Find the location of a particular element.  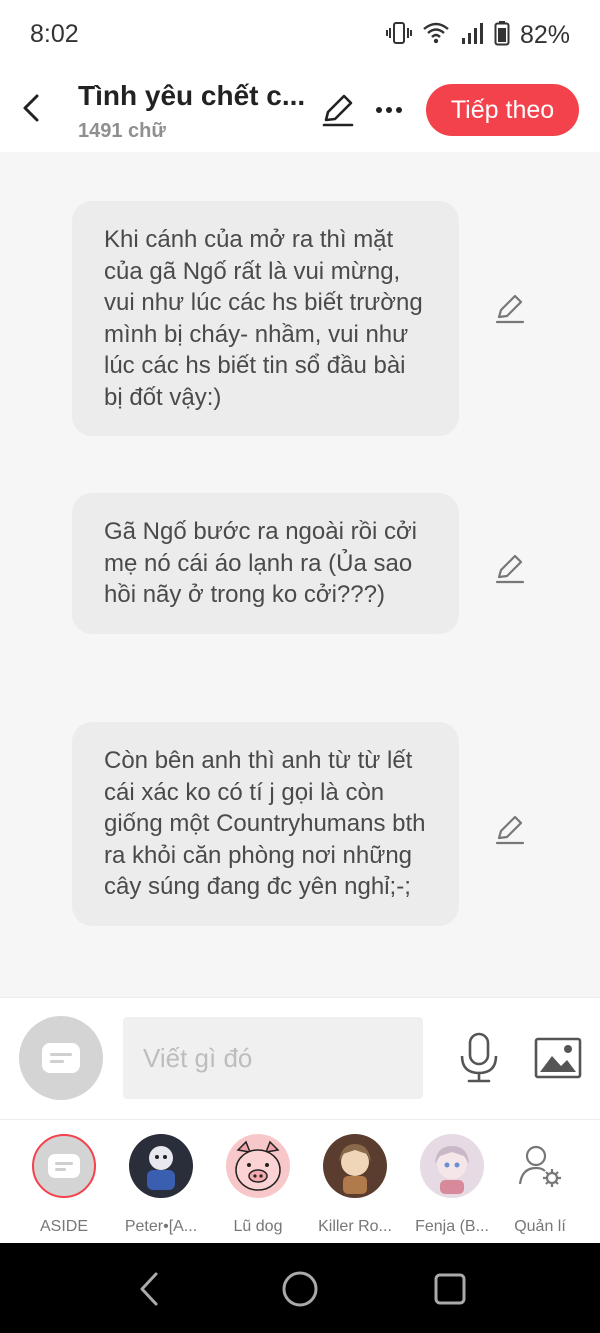

home-circle-icon is located at coordinates (300, 1289).